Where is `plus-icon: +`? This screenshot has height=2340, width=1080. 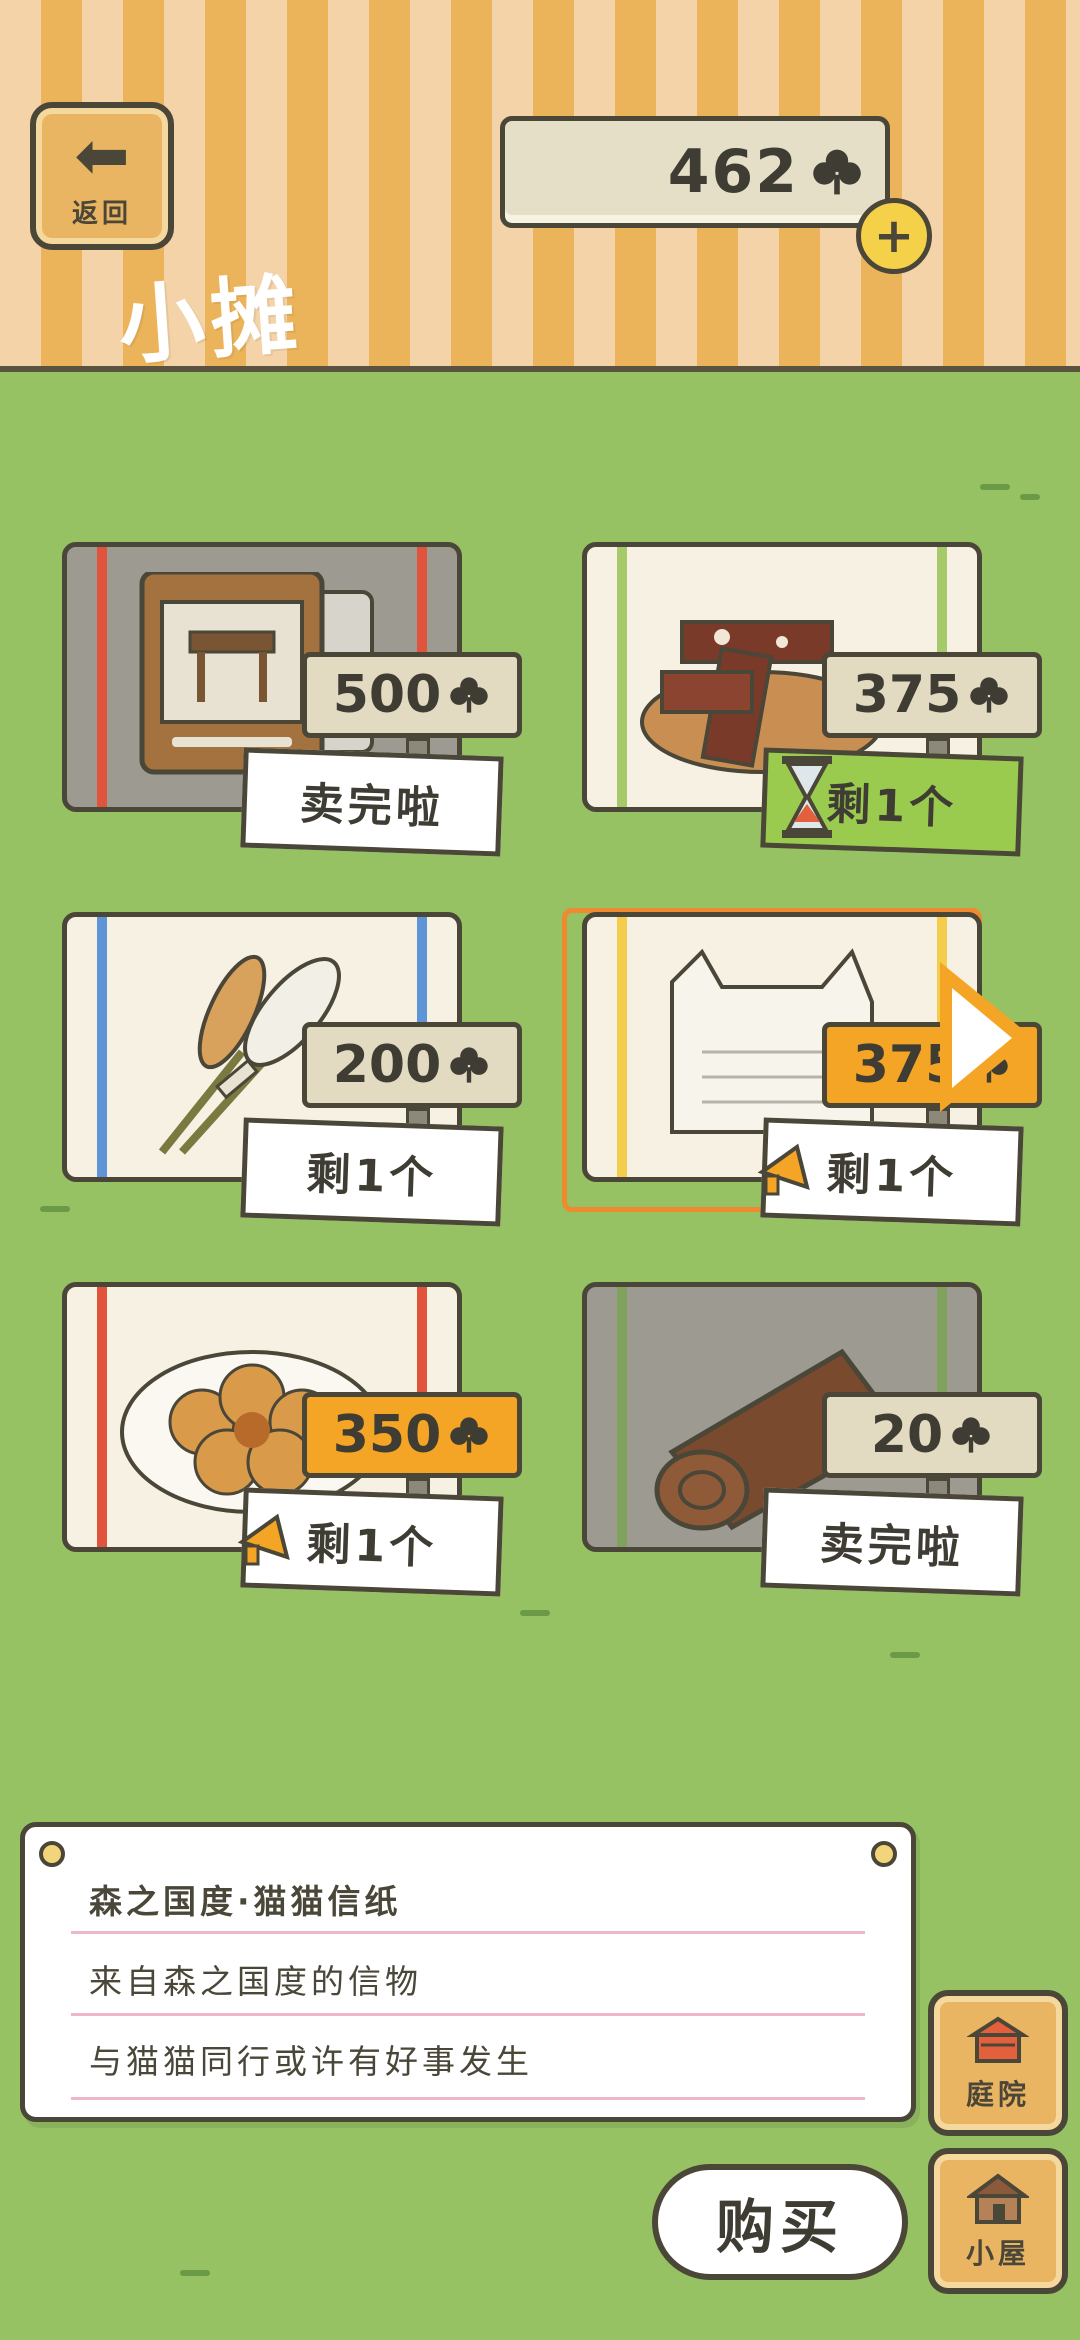
plus-icon: + is located at coordinates (894, 236).